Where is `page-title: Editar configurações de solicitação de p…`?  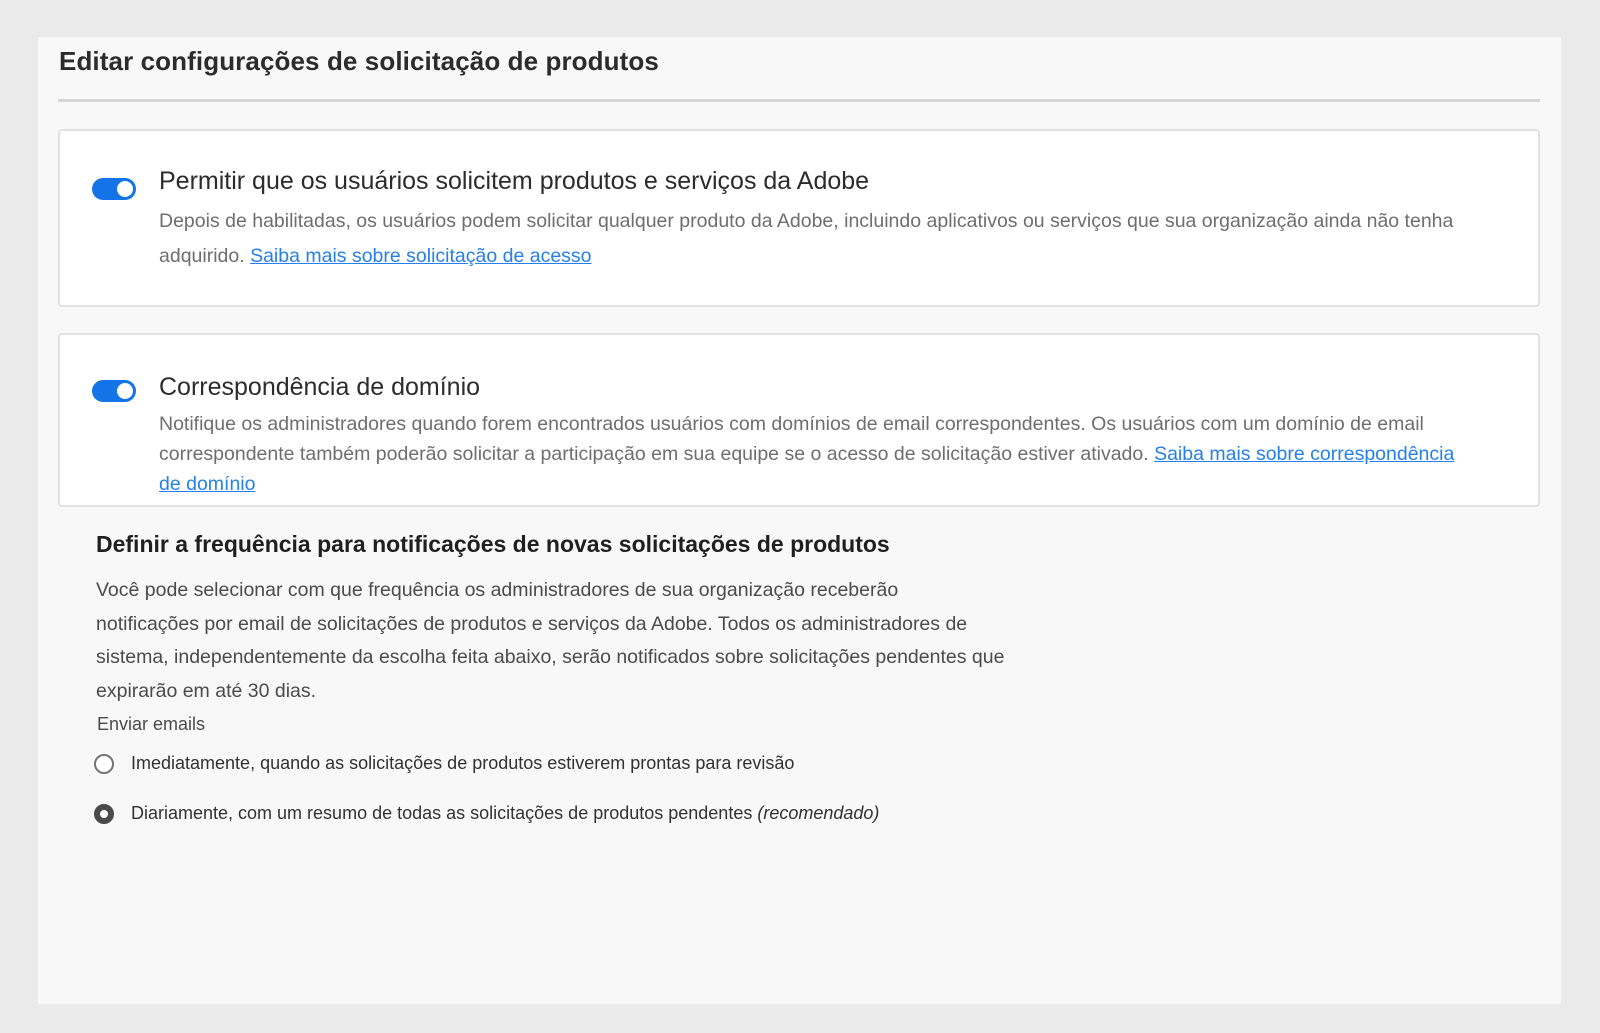
page-title: Editar configurações de solicitação de p… is located at coordinates (359, 61).